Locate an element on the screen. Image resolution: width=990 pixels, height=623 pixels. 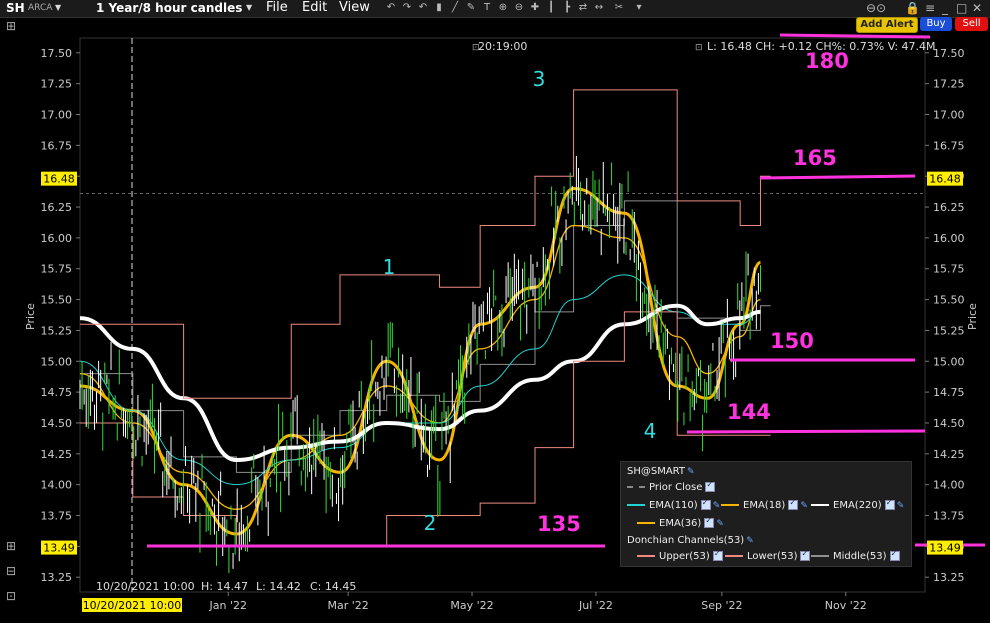
wave-label-2: 2 is located at coordinates (430, 523).